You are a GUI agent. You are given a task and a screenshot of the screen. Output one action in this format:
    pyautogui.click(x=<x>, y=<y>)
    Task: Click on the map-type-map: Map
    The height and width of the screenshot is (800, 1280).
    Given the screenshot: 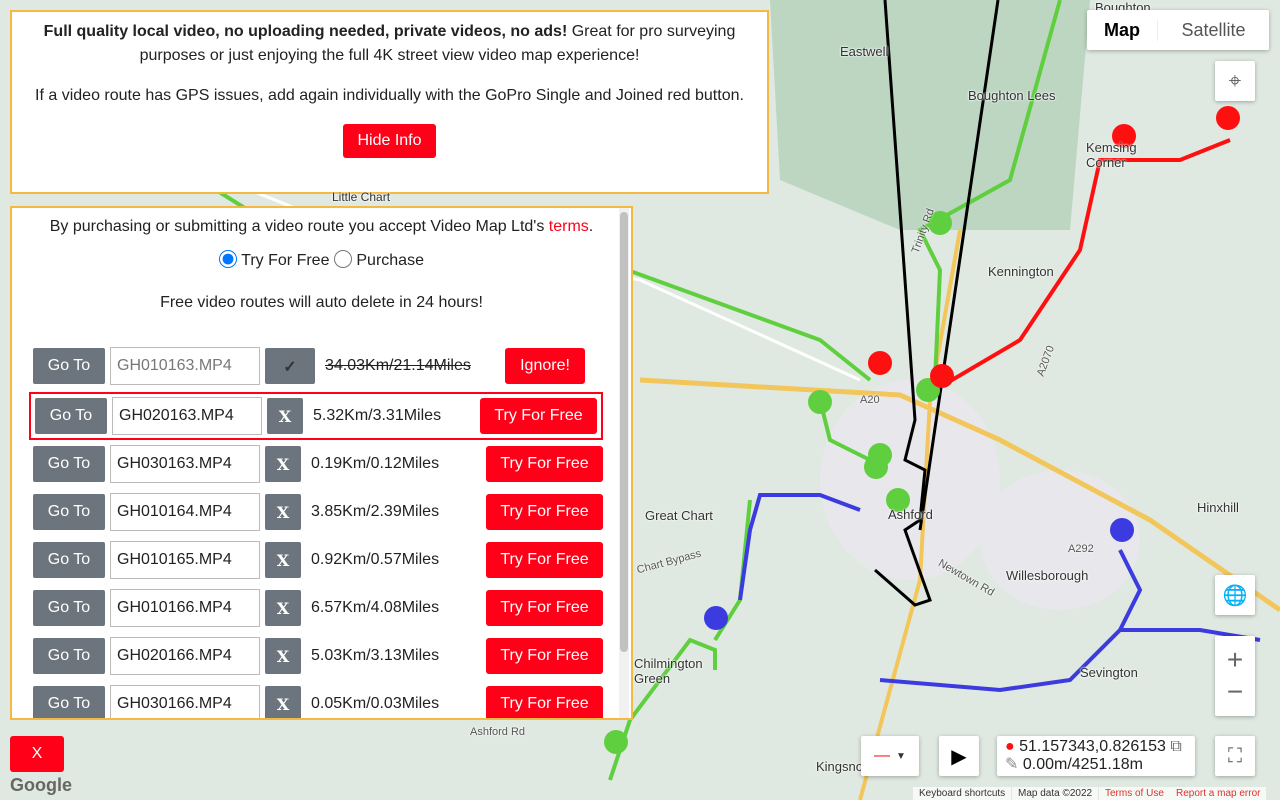 What is the action you would take?
    pyautogui.click(x=1122, y=30)
    